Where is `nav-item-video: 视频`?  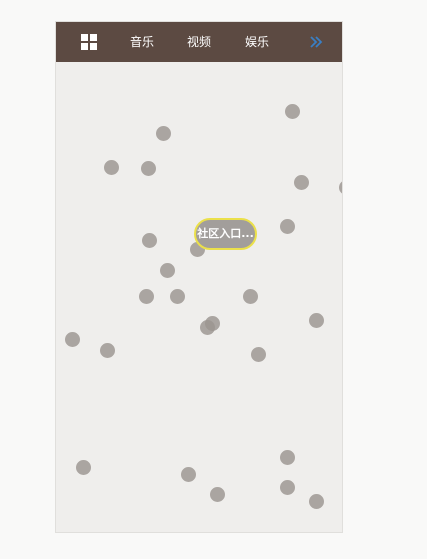 nav-item-video: 视频 is located at coordinates (199, 42).